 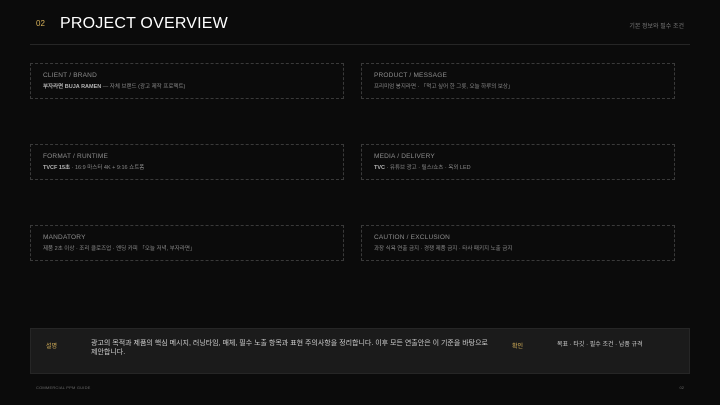 I want to click on card-value-rest: 과장 식욕 연출 금지 · 경쟁 제품 금지 · 타사 패키지 노출 금지, so click(x=443, y=249).